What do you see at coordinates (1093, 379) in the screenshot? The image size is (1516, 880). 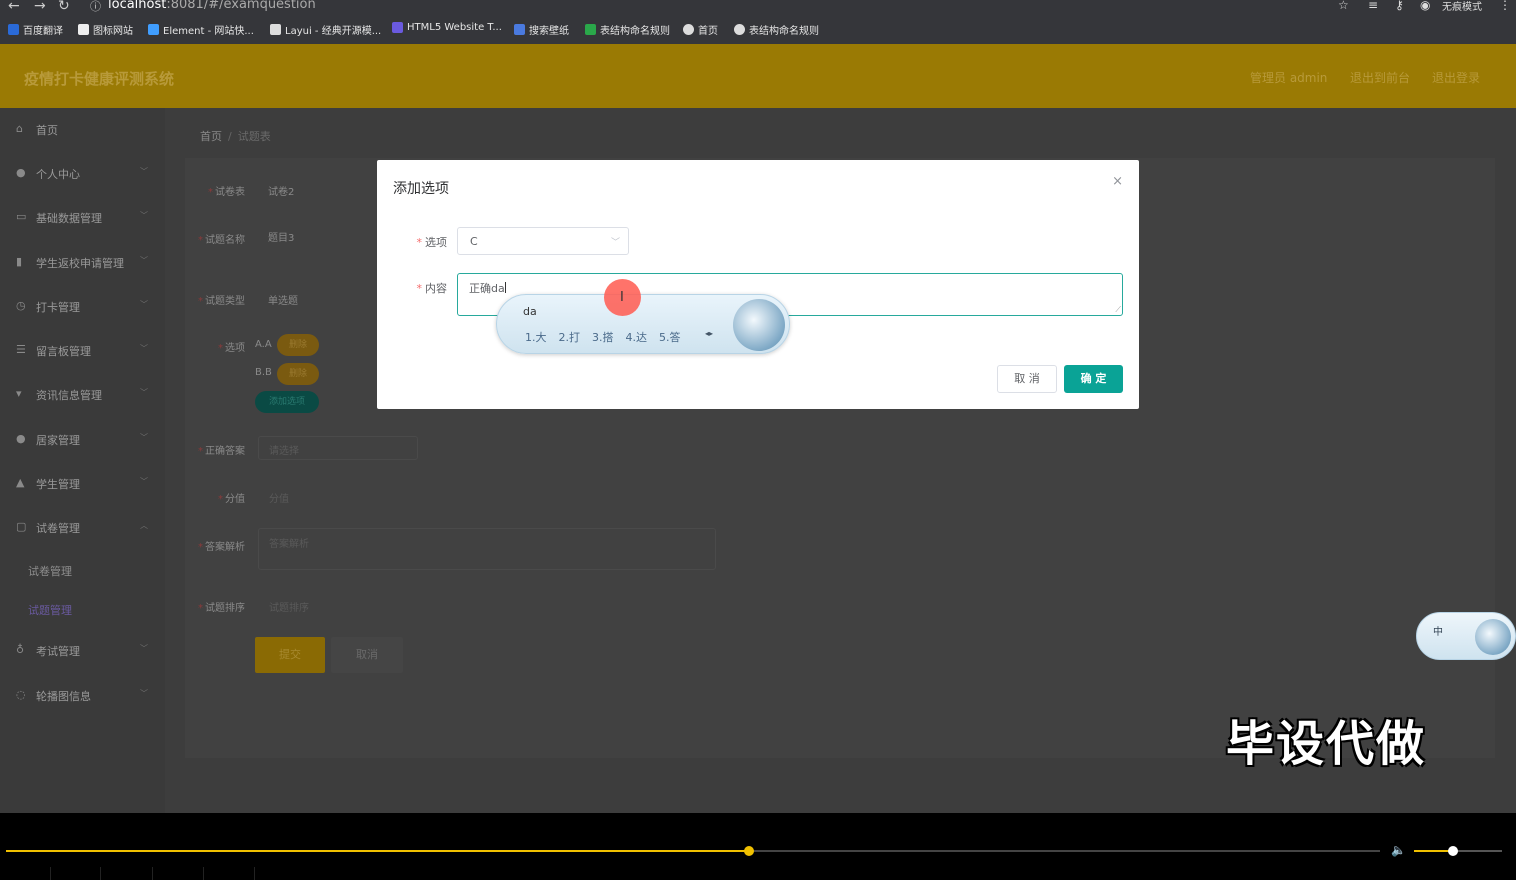 I see `dialog-confirm-button: 确 定` at bounding box center [1093, 379].